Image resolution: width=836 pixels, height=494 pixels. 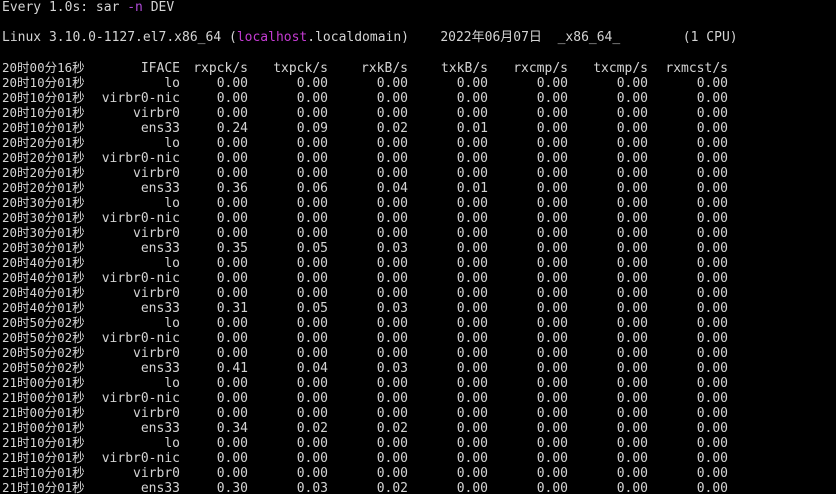 What do you see at coordinates (392, 308) in the screenshot?
I see `row-rxkb-value: 0.03` at bounding box center [392, 308].